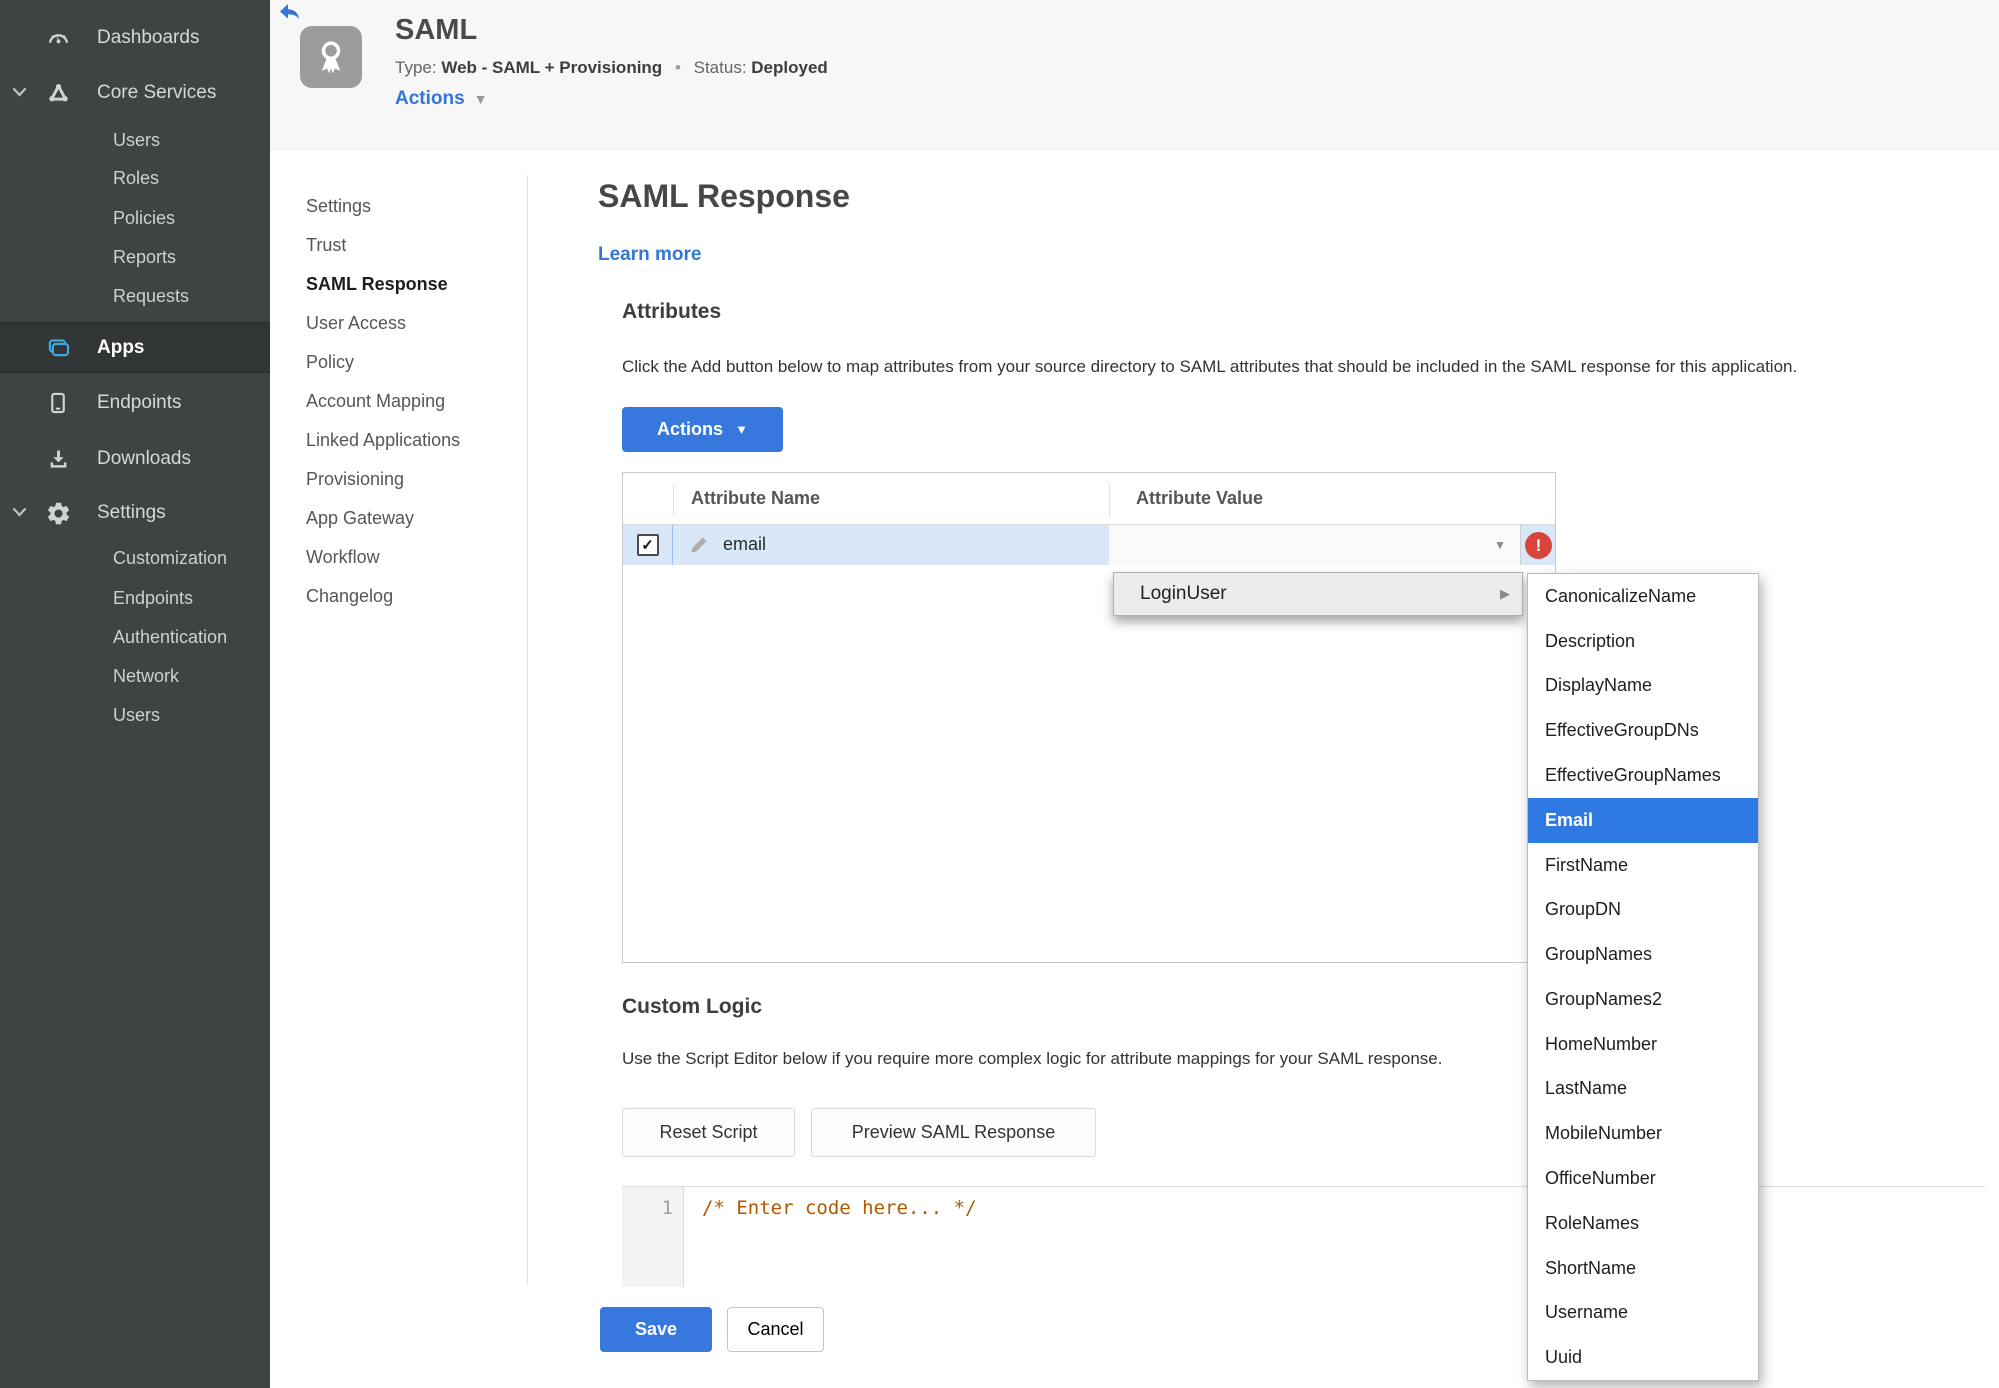  I want to click on submenu-item-canonicalizename: CanonicalizeName, so click(1643, 596).